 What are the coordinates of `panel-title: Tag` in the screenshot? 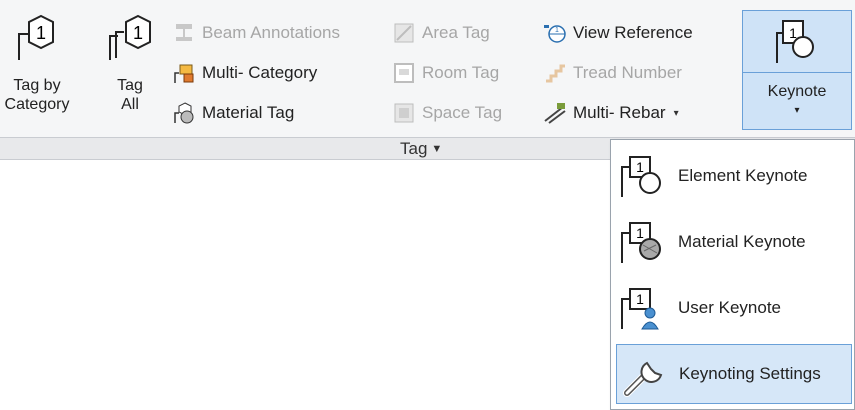 It's located at (414, 148).